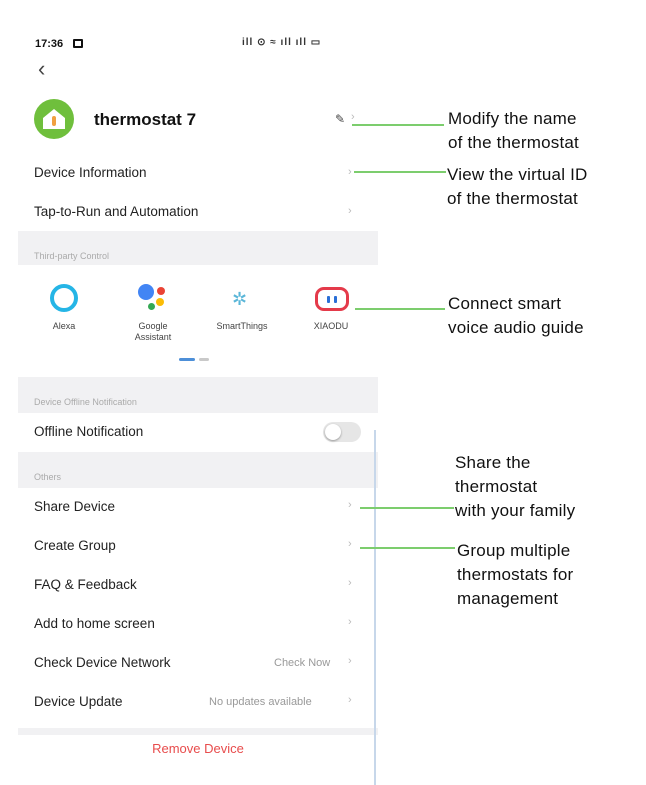  I want to click on status-icons: ill ⊙ ≈ ıll ıll ▭, so click(282, 42).